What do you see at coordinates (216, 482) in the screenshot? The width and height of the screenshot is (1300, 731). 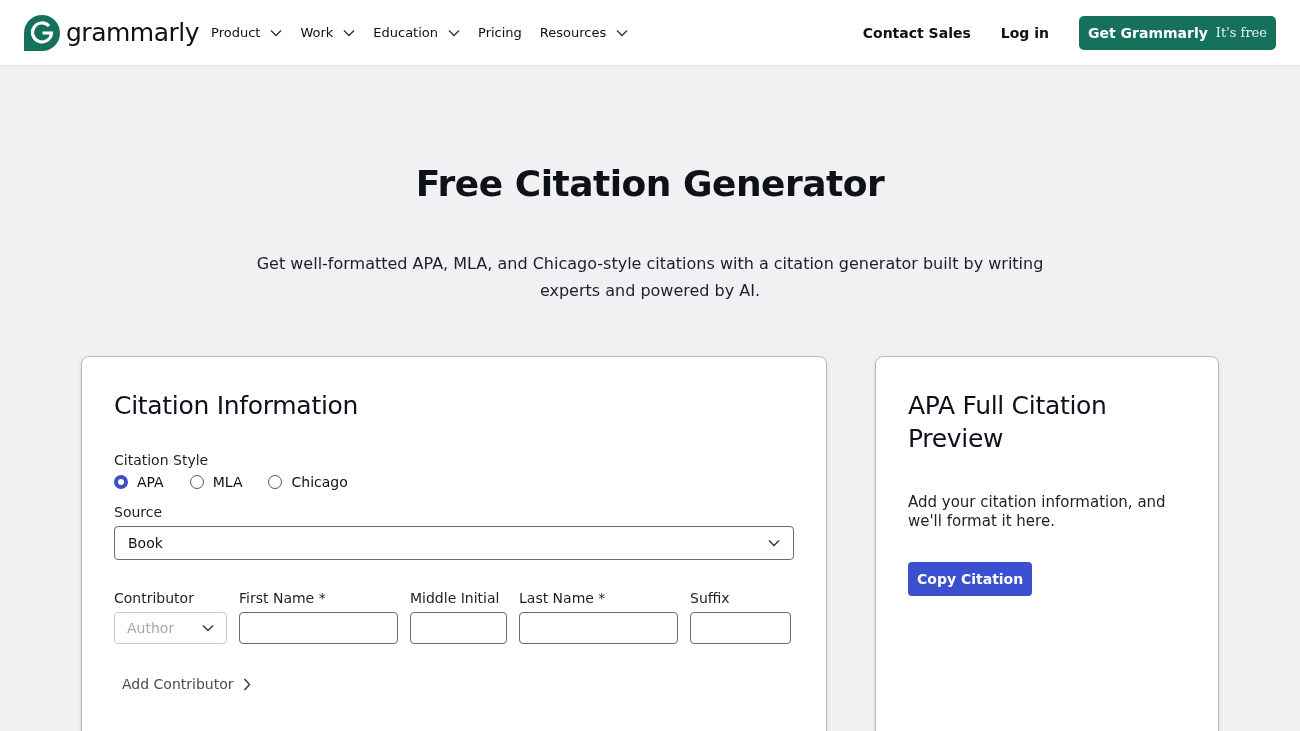 I see `radio-option: MLA` at bounding box center [216, 482].